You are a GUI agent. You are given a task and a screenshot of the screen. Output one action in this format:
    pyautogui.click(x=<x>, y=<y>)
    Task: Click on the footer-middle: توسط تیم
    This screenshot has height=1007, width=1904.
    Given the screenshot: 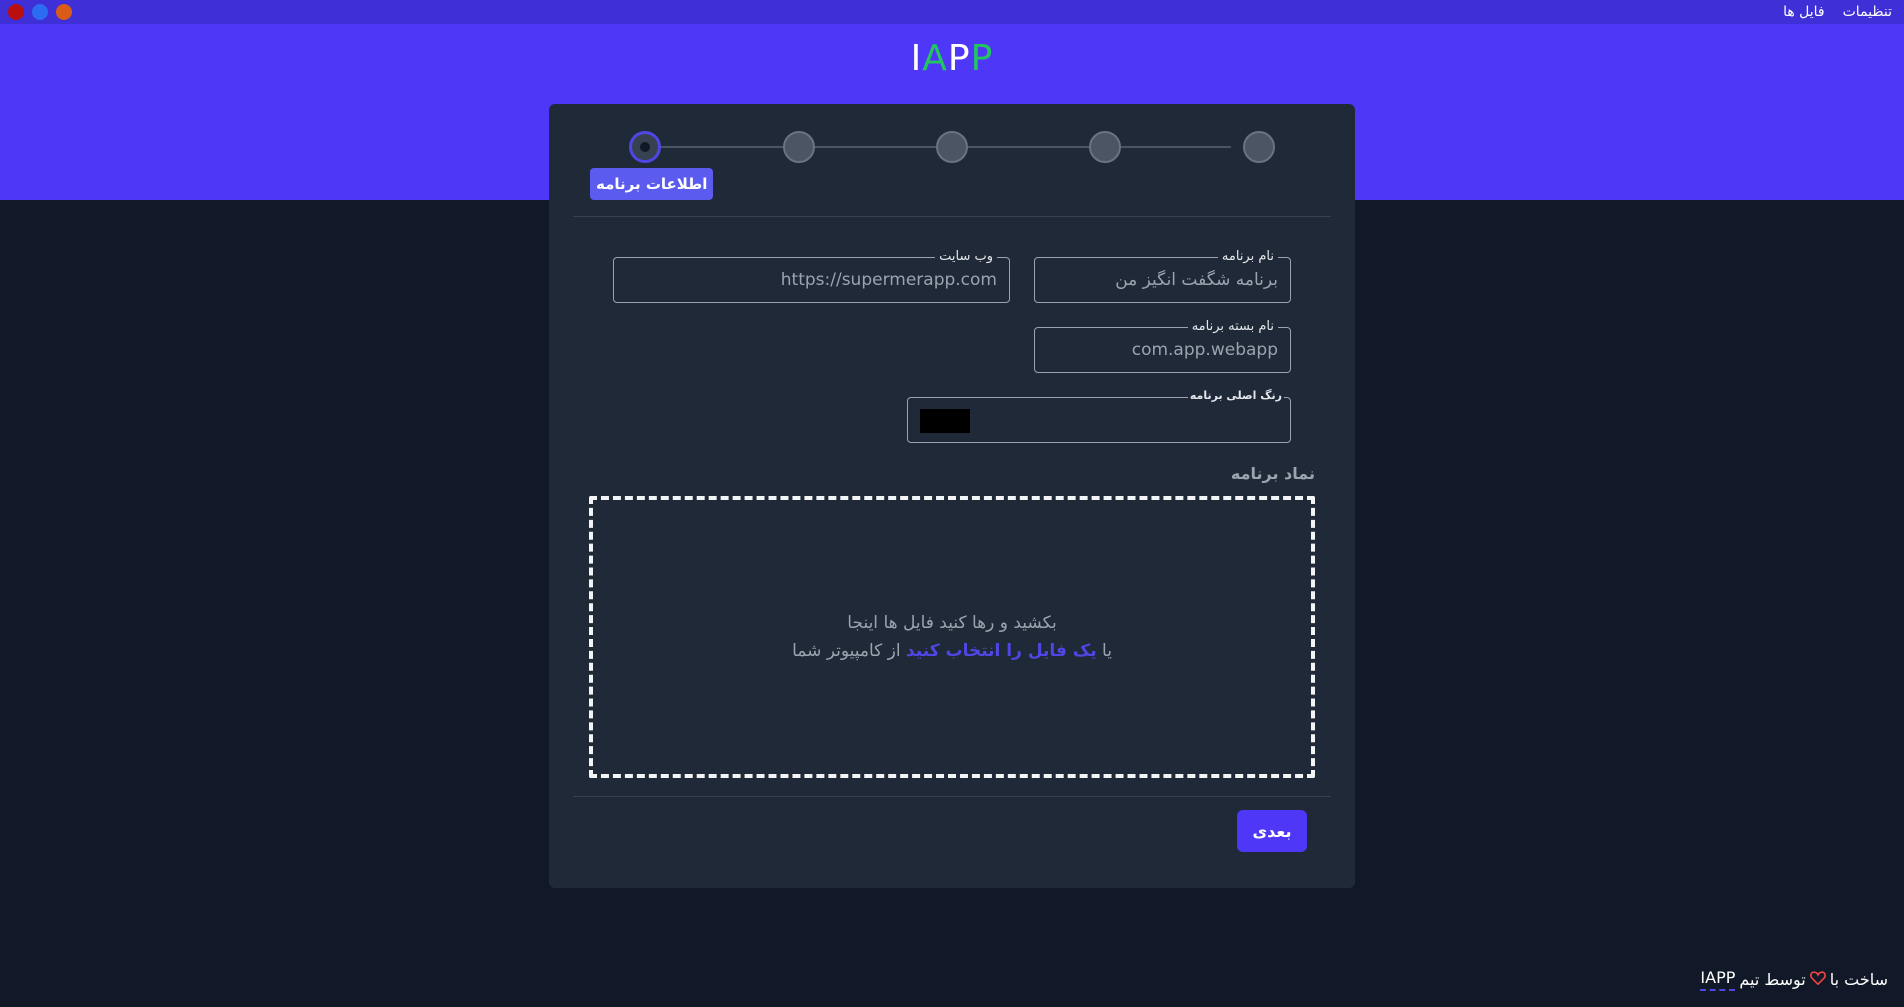 What is the action you would take?
    pyautogui.click(x=1772, y=979)
    